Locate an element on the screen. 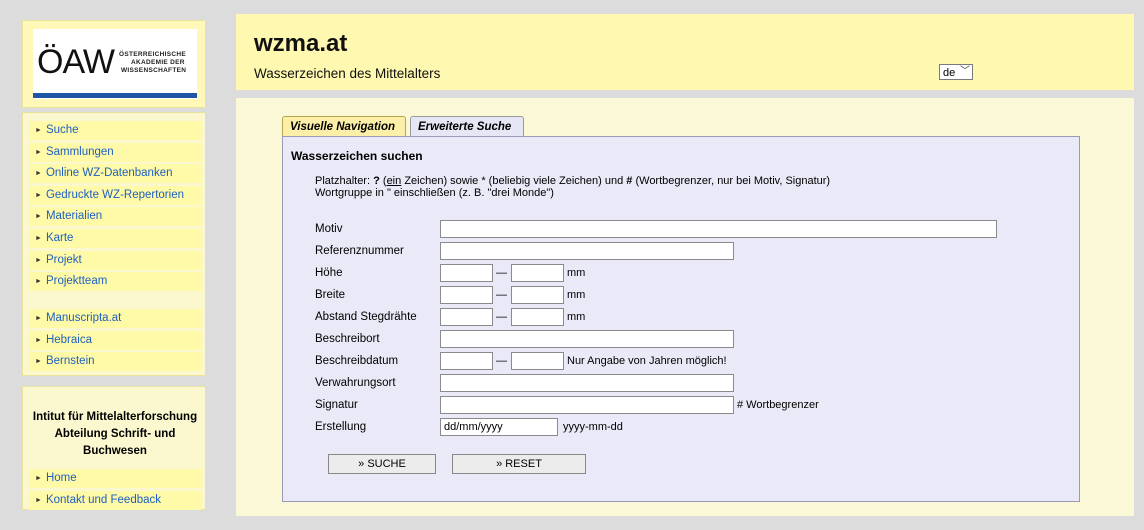 The image size is (1144, 530). institute-line: Buchwesen is located at coordinates (115, 451).